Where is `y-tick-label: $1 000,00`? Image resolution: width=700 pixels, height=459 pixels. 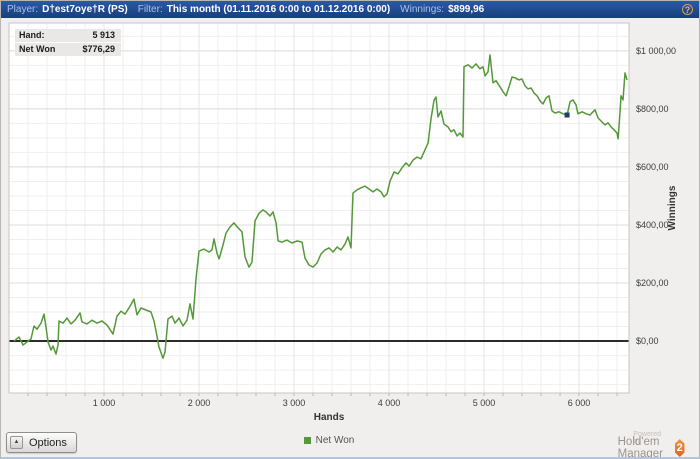 y-tick-label: $1 000,00 is located at coordinates (656, 50).